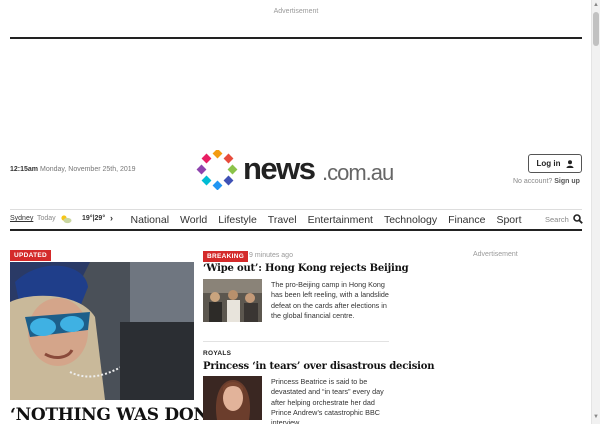 The image size is (600, 424). Describe the element at coordinates (226, 256) in the screenshot. I see `breaking-badge: BREAKING` at that location.